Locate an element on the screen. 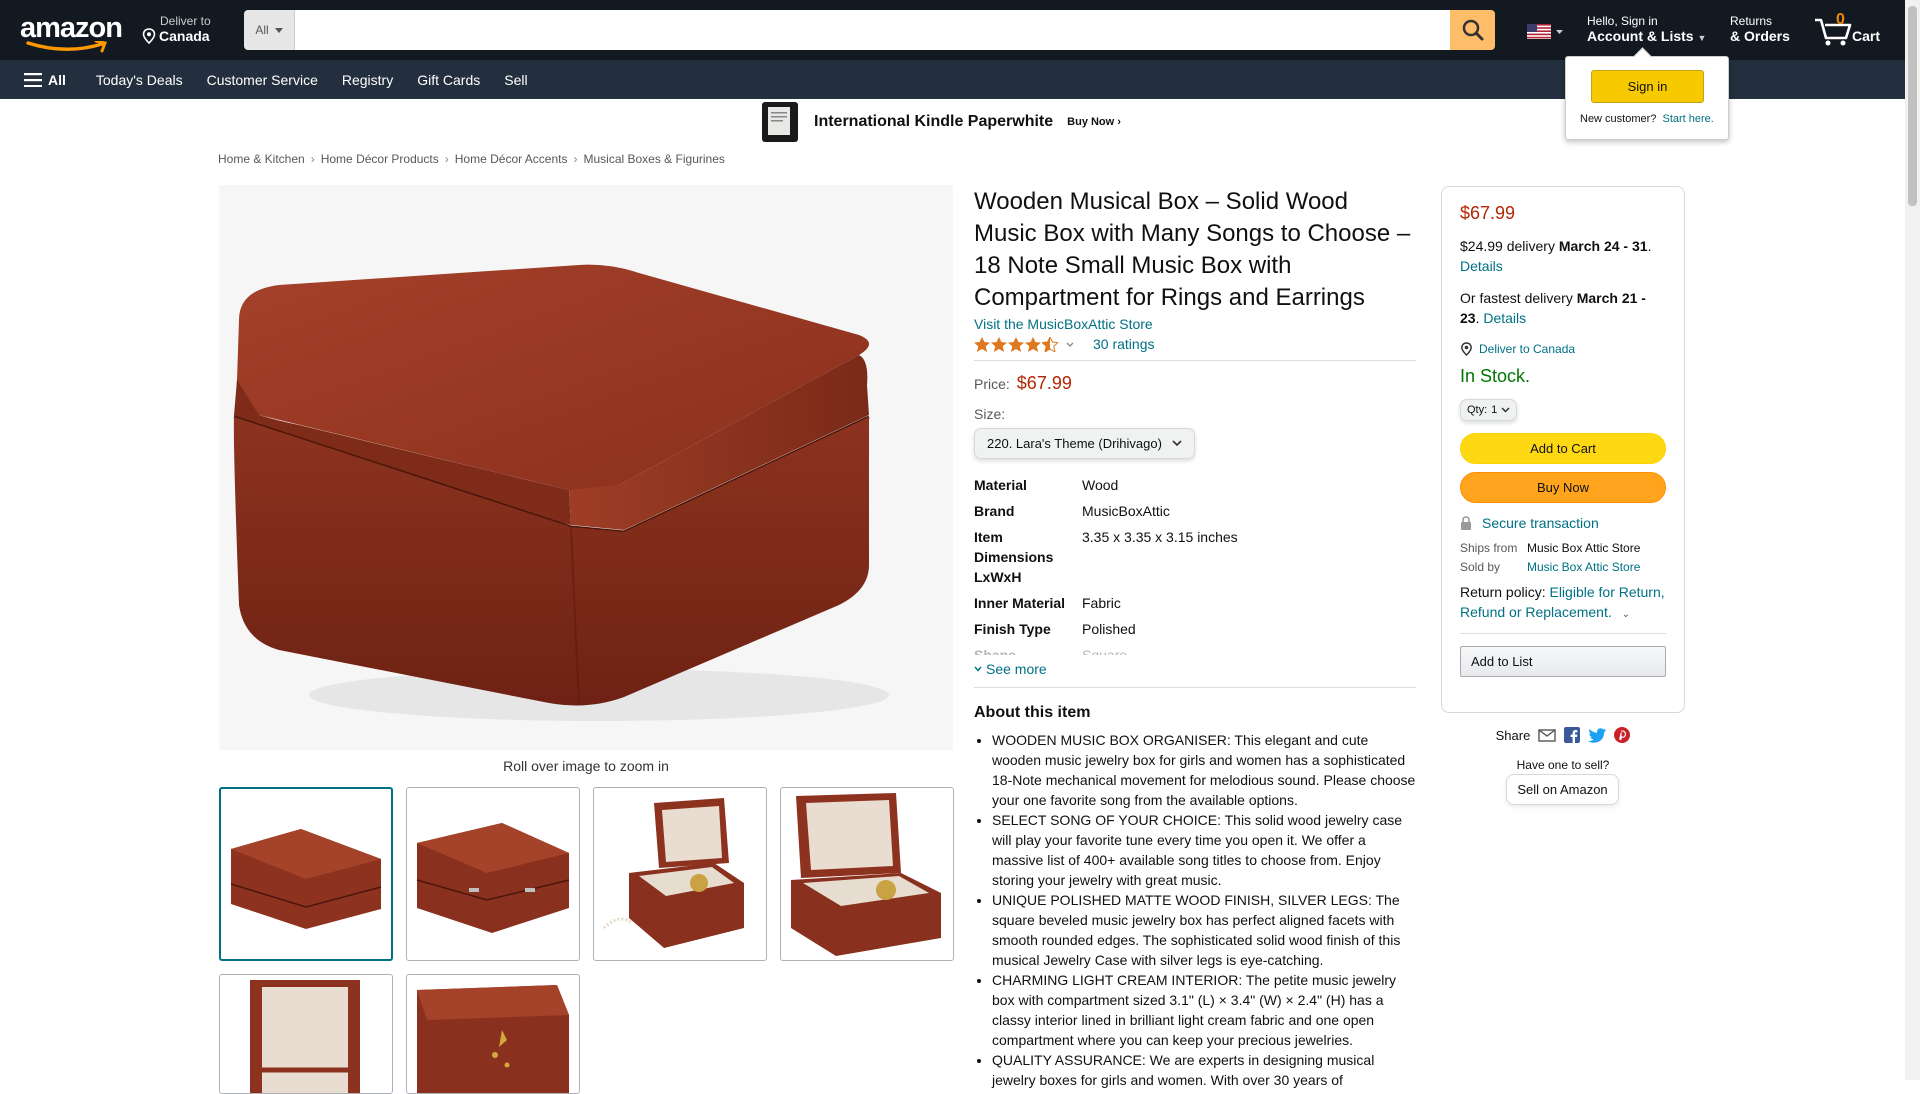  store-link: Visit the MusicBoxAttic Store is located at coordinates (1195, 324).